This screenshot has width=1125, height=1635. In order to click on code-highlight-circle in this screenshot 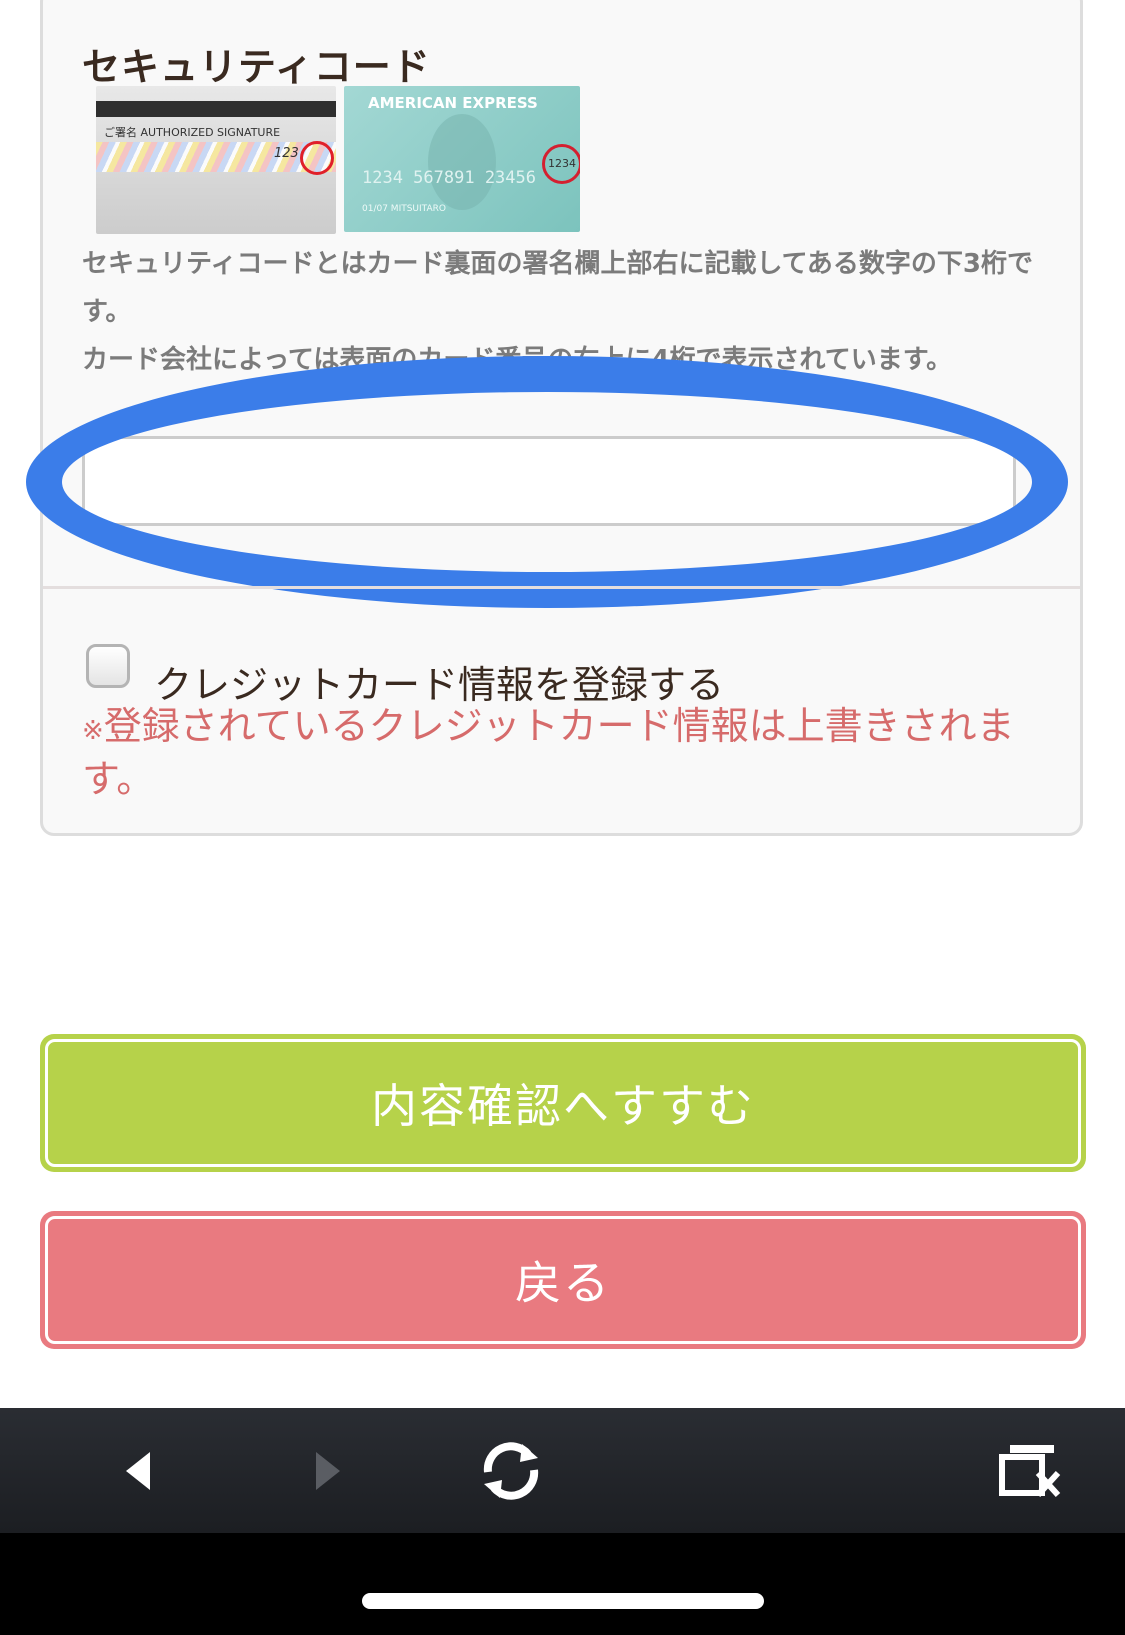, I will do `click(317, 158)`.